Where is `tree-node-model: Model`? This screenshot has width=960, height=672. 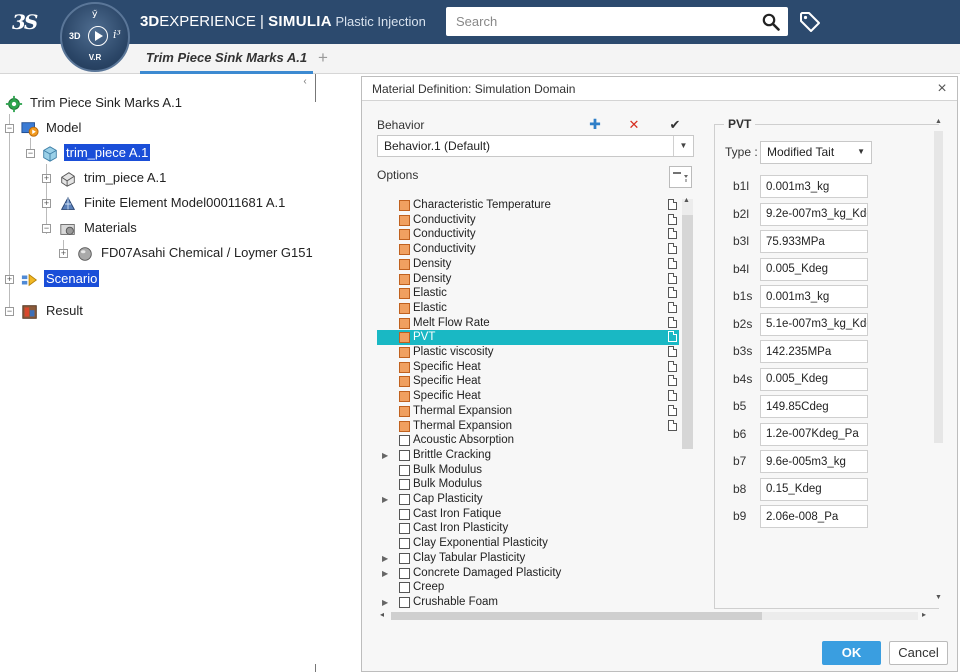
tree-node-model: Model is located at coordinates (51, 128).